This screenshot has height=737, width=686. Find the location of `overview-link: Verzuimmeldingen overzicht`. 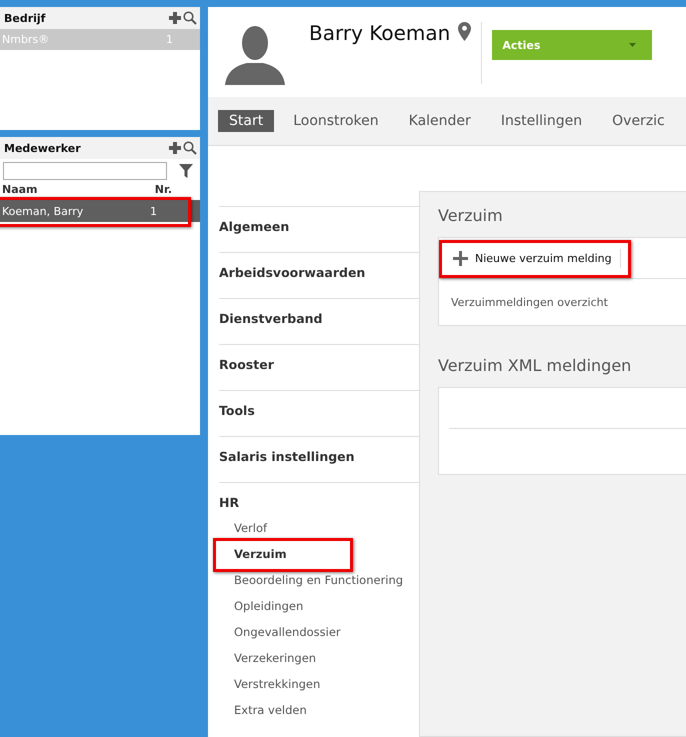

overview-link: Verzuimmeldingen overzicht is located at coordinates (529, 302).